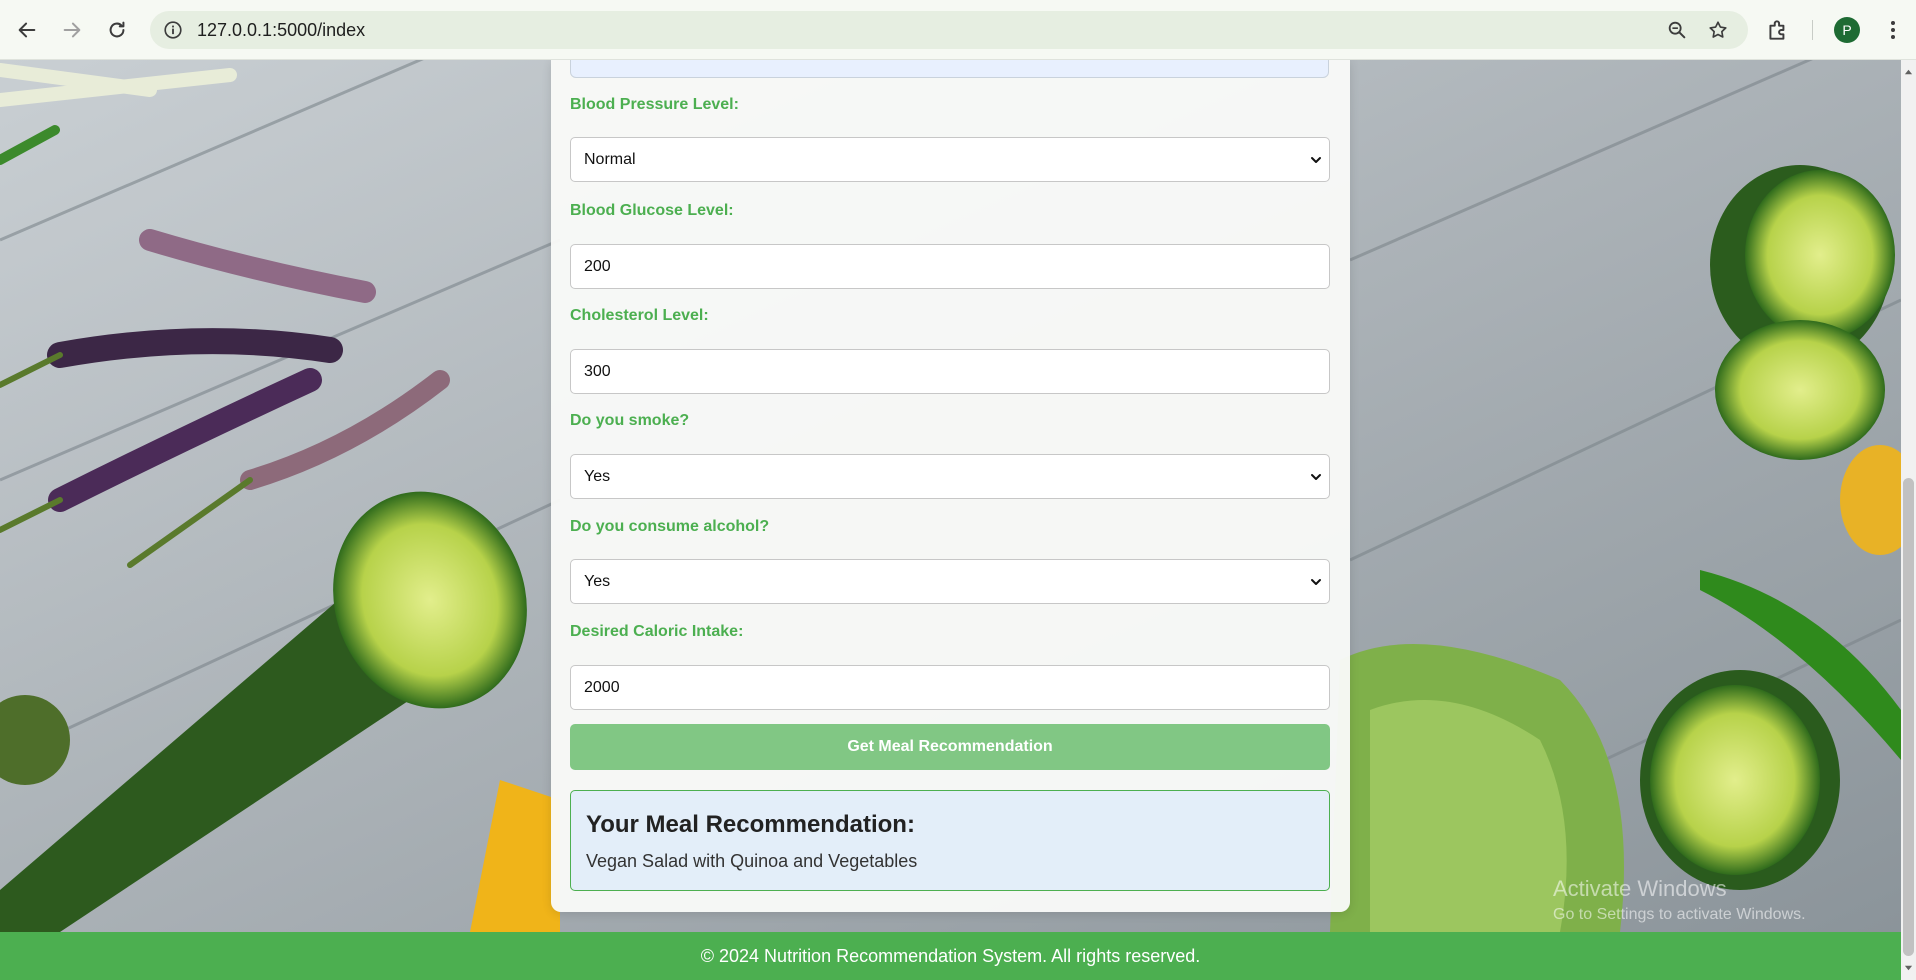  What do you see at coordinates (950, 476) in the screenshot?
I see `smoke-select: Yes` at bounding box center [950, 476].